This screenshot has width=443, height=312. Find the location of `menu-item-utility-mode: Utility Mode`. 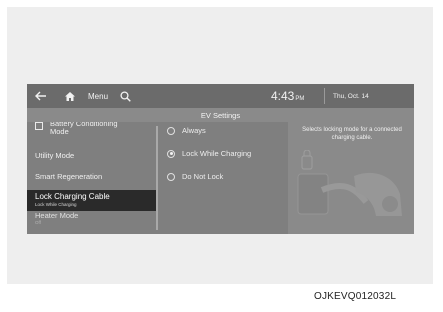

menu-item-utility-mode: Utility Mode is located at coordinates (54, 155).